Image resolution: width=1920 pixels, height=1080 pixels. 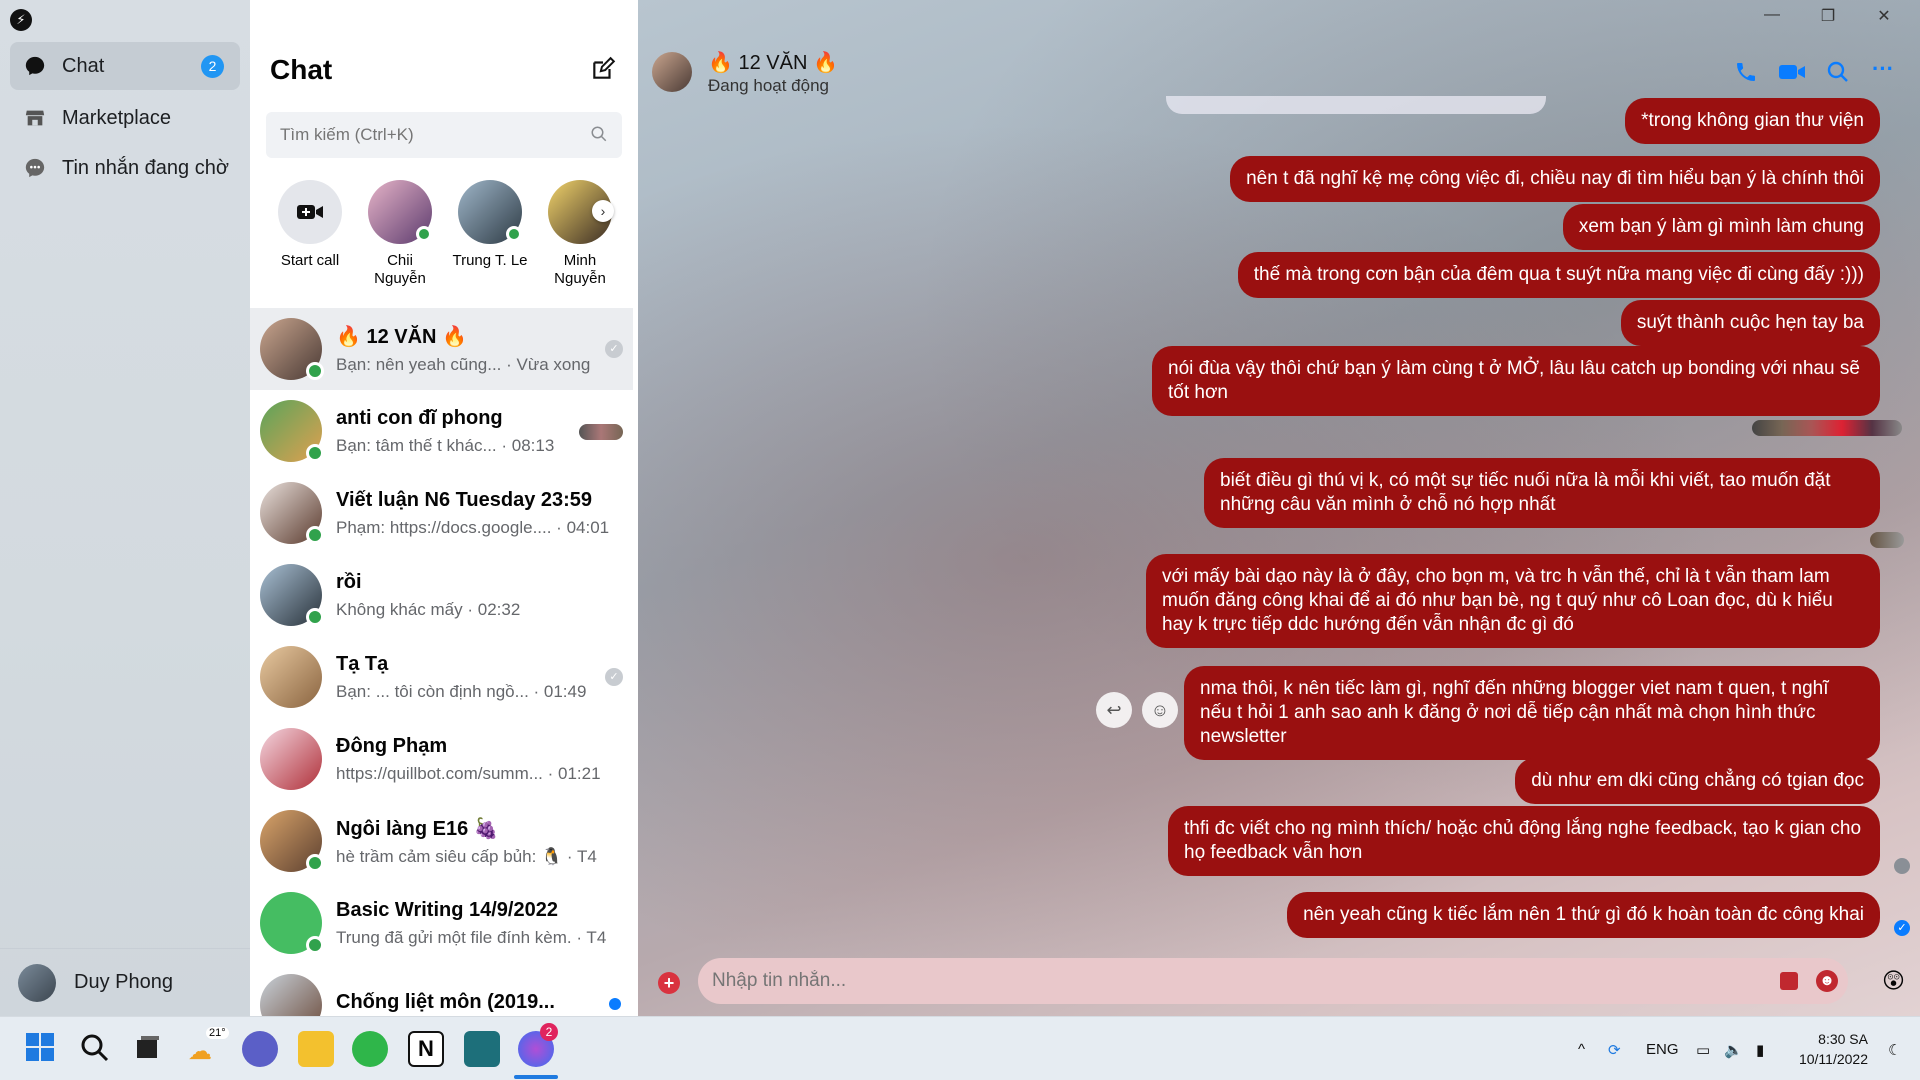 I want to click on nav-item-label: Chat, so click(x=83, y=65).